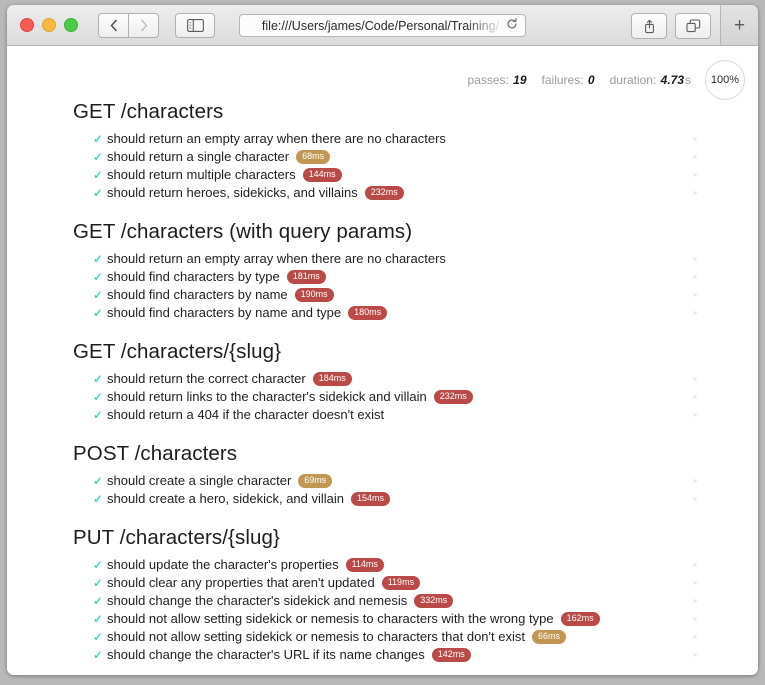 Image resolution: width=765 pixels, height=685 pixels. Describe the element at coordinates (548, 637) in the screenshot. I see `duration-badge: 66ms` at that location.